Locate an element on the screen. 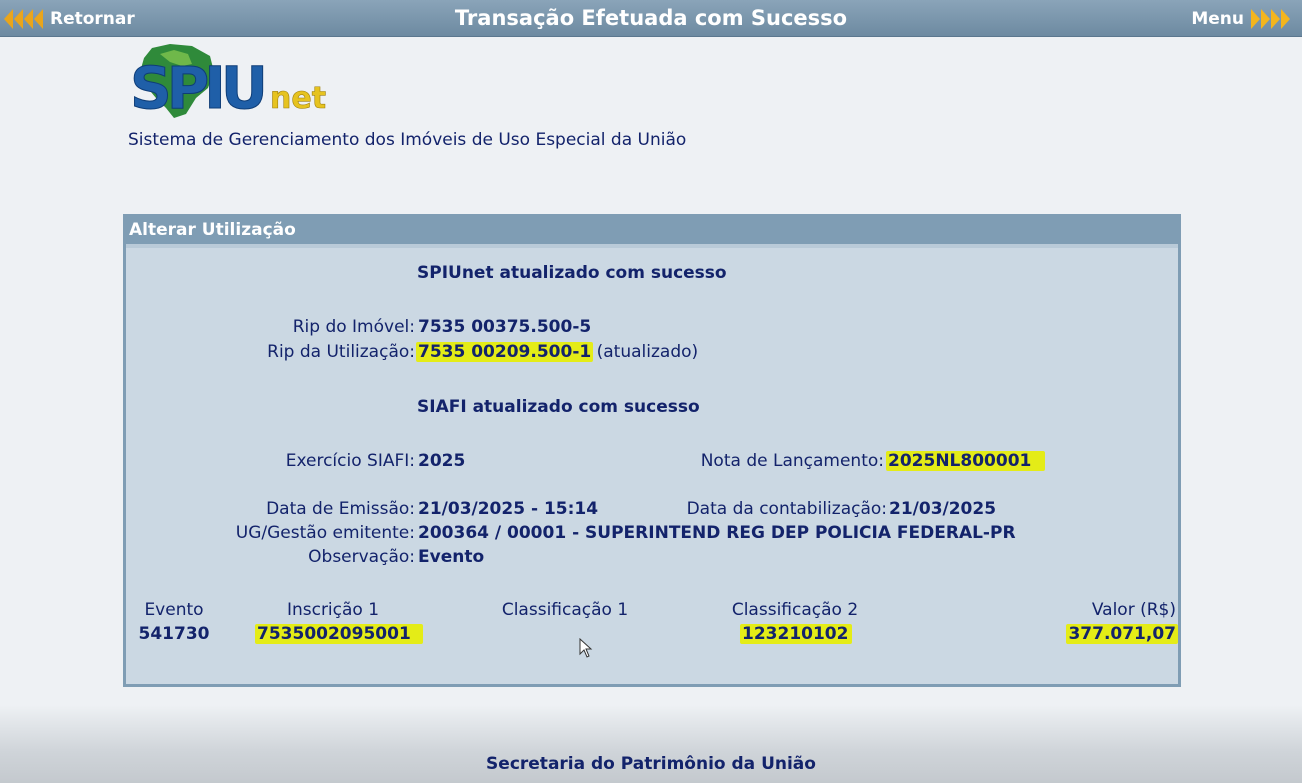 The height and width of the screenshot is (783, 1302). svg-text: SPIU is located at coordinates (196, 88).